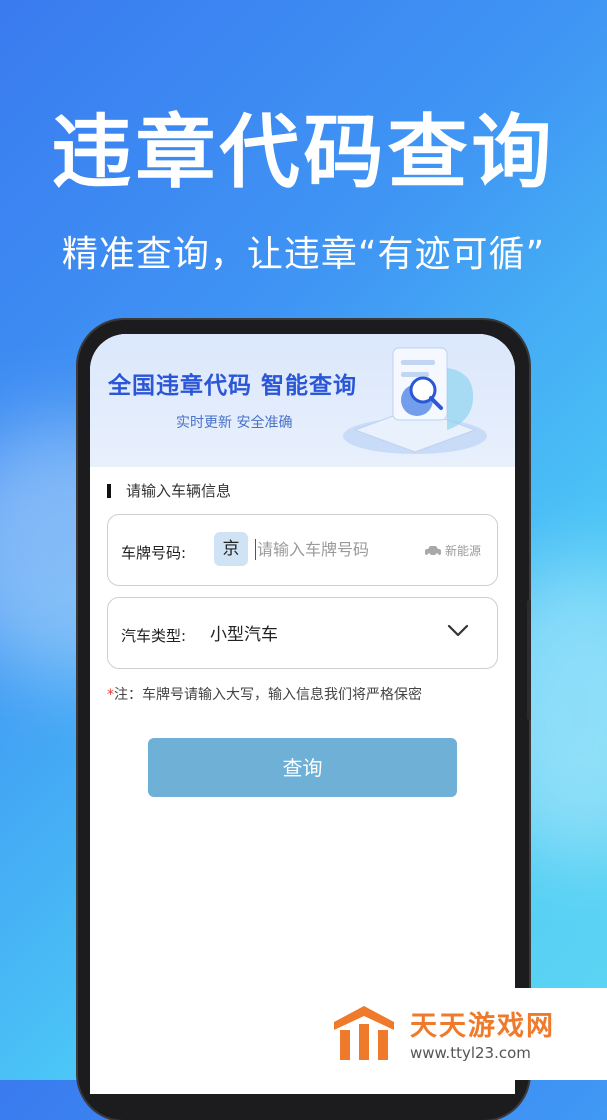  I want to click on section-label: 请输入车辆信息, so click(169, 490).